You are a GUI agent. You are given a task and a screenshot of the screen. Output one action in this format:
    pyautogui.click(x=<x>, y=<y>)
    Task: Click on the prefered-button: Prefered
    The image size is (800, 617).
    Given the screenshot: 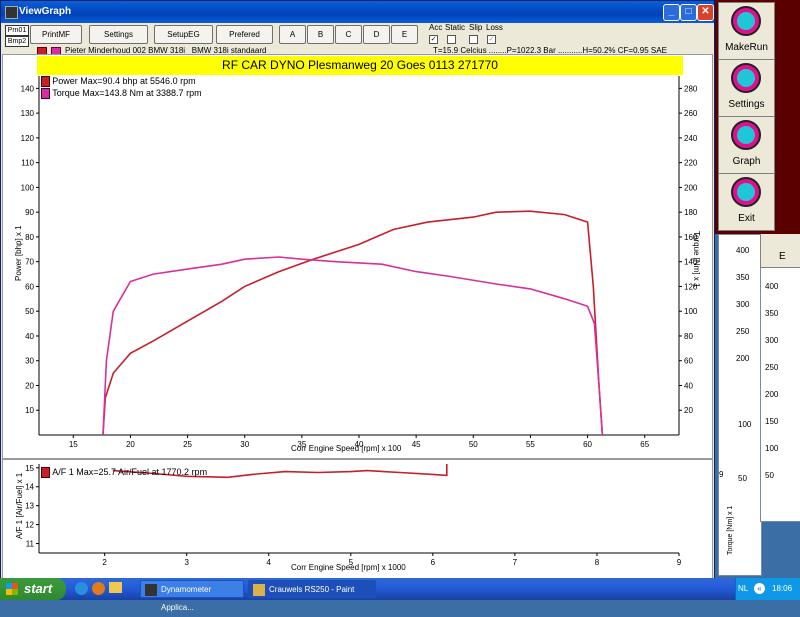 What is the action you would take?
    pyautogui.click(x=244, y=34)
    